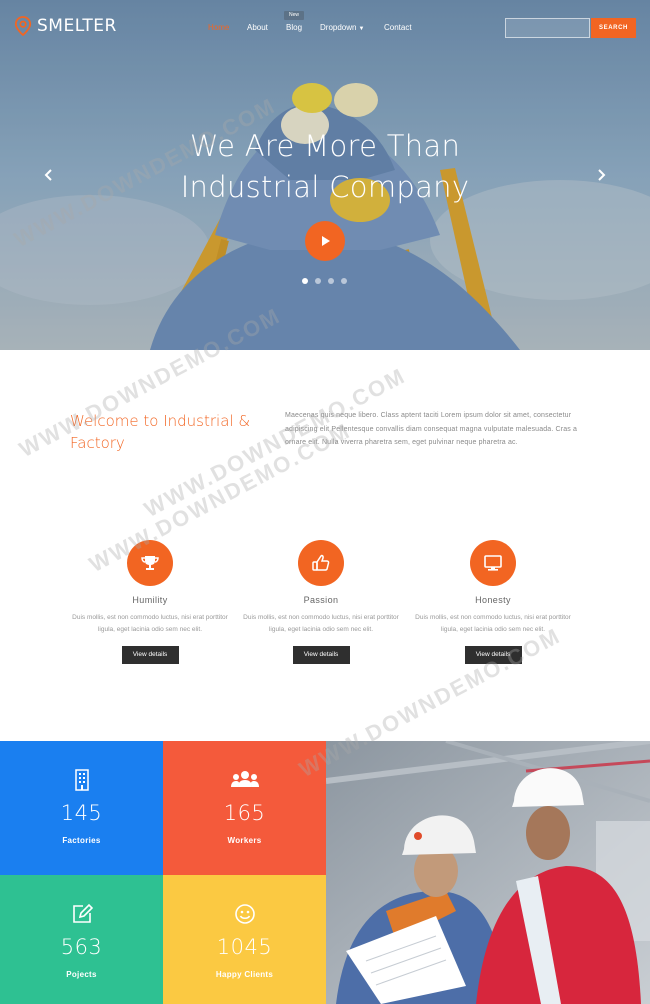 The image size is (650, 1004). Describe the element at coordinates (218, 27) in the screenshot. I see `nav-home: Home` at that location.